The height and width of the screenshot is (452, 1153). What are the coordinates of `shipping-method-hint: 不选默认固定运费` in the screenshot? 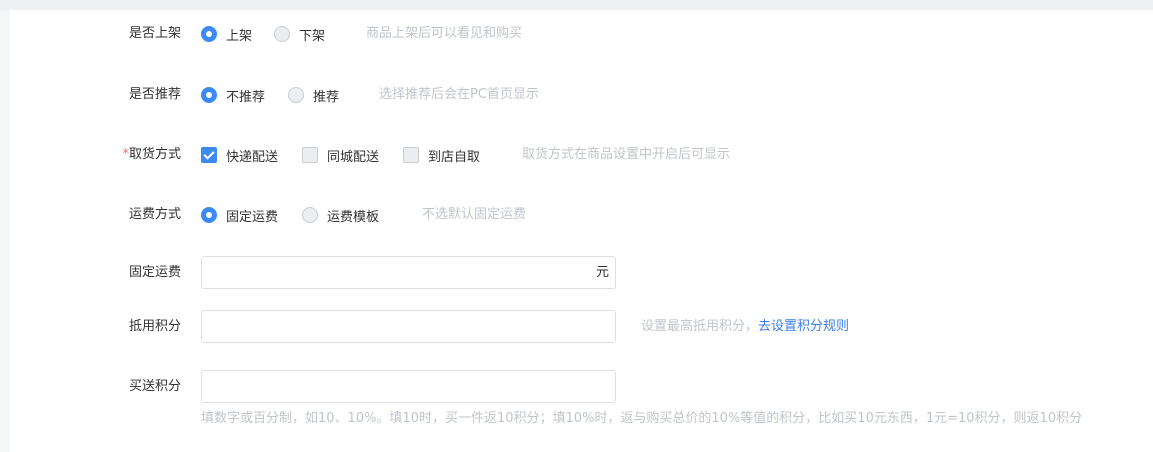 It's located at (474, 214).